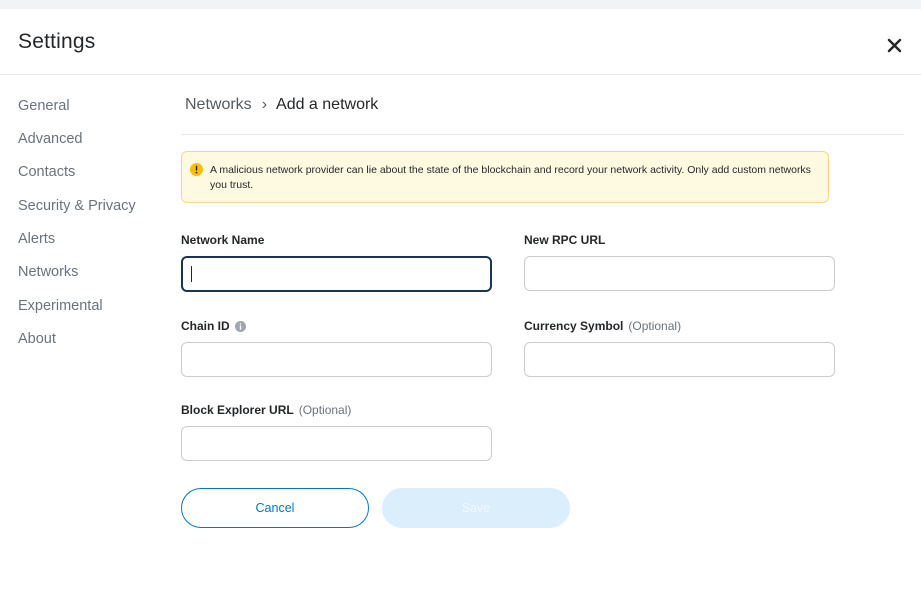  What do you see at coordinates (460, 42) in the screenshot?
I see `settings-header: Settings` at bounding box center [460, 42].